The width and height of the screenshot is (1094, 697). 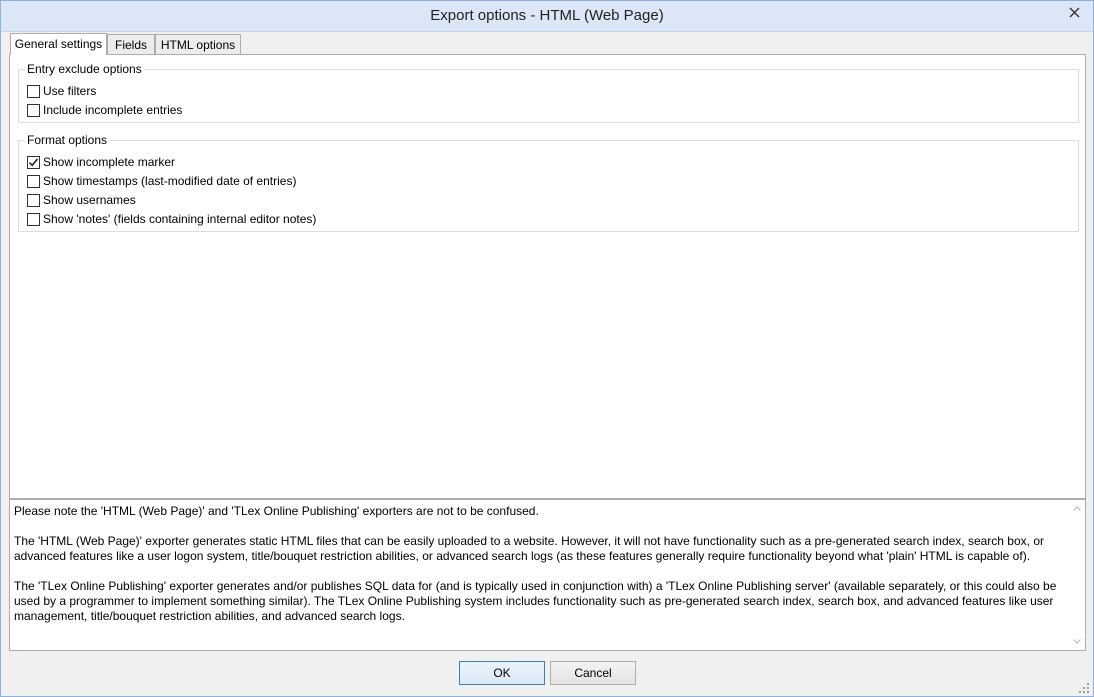 I want to click on show-usernames-option: Show usernames, so click(x=81, y=200).